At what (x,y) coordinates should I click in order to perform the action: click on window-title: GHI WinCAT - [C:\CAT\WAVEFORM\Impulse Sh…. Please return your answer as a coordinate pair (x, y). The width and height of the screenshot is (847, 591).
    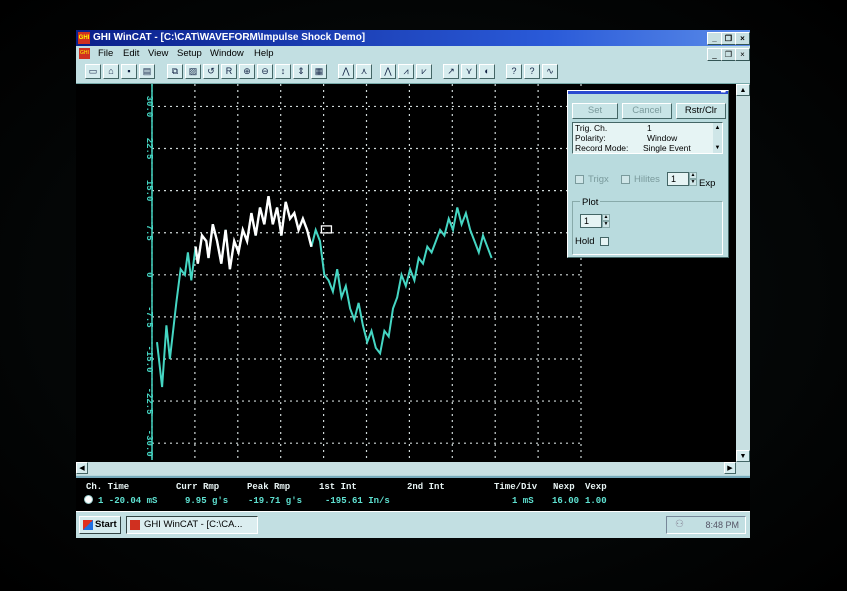
    Looking at the image, I should click on (229, 37).